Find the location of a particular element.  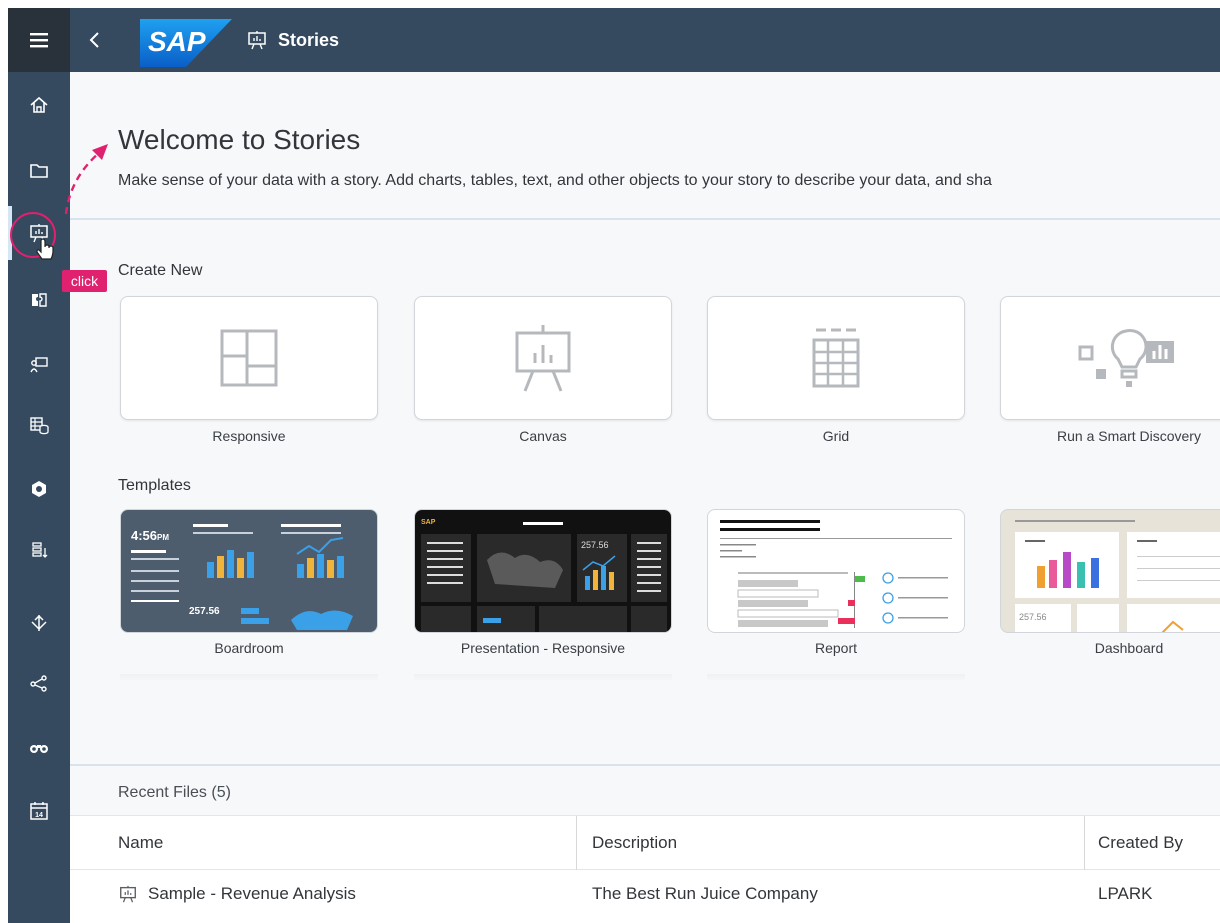

canvas-presentation-icon is located at coordinates (543, 358).